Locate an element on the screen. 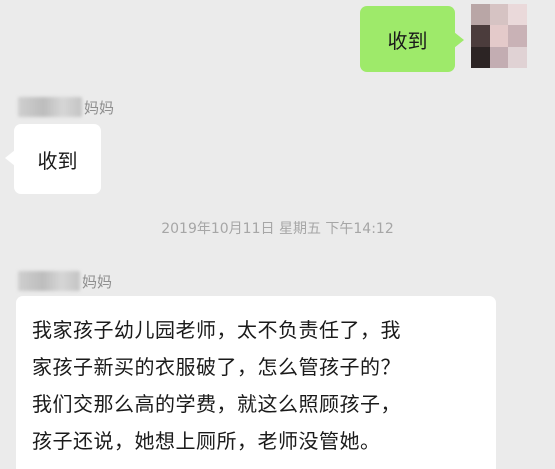  self-avatar-icon is located at coordinates (499, 36).